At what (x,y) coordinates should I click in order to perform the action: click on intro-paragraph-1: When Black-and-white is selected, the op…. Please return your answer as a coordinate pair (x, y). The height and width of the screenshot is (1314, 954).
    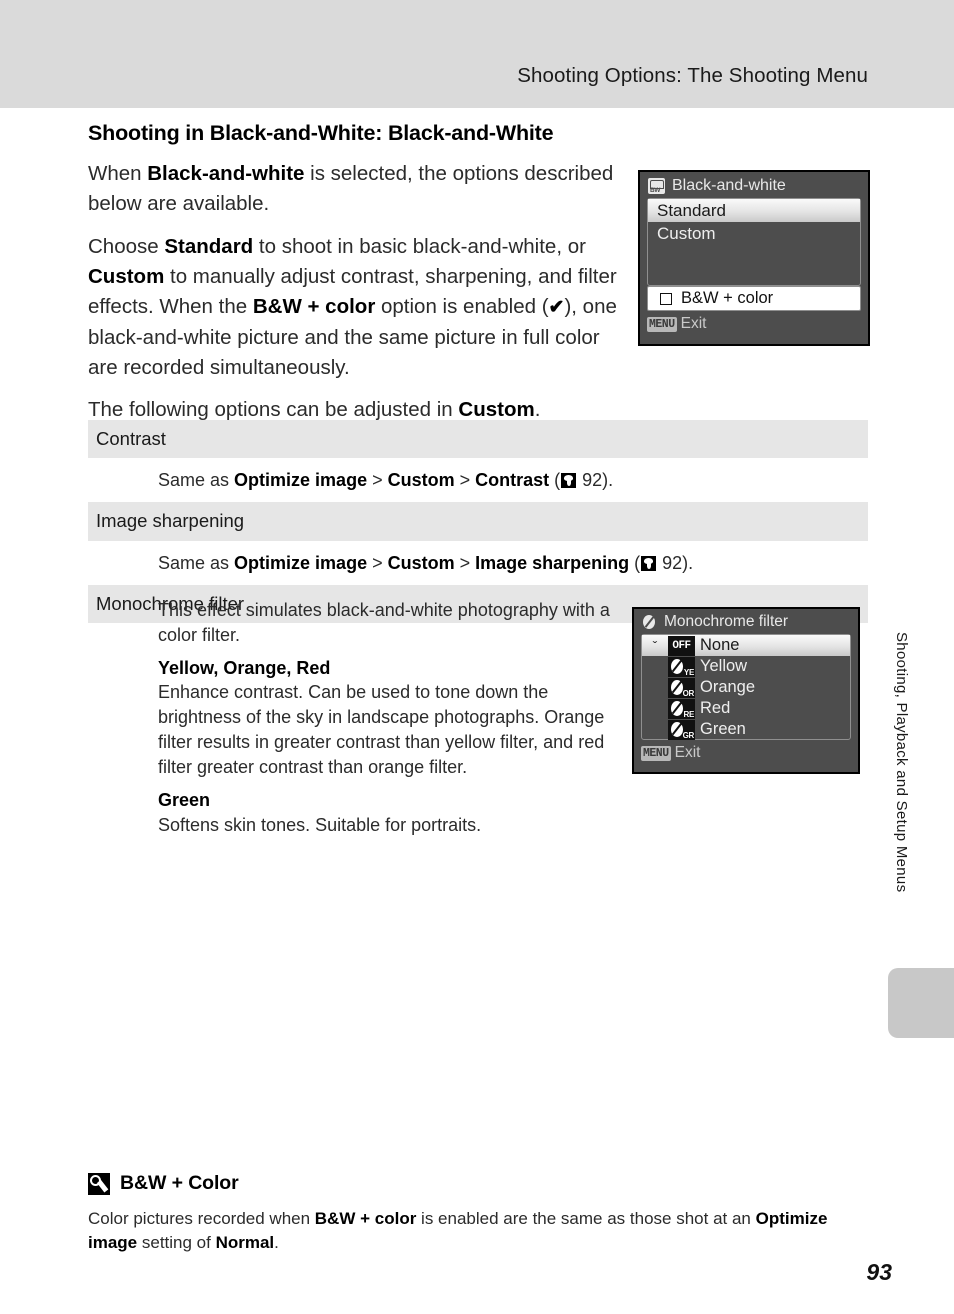
    Looking at the image, I should click on (353, 189).